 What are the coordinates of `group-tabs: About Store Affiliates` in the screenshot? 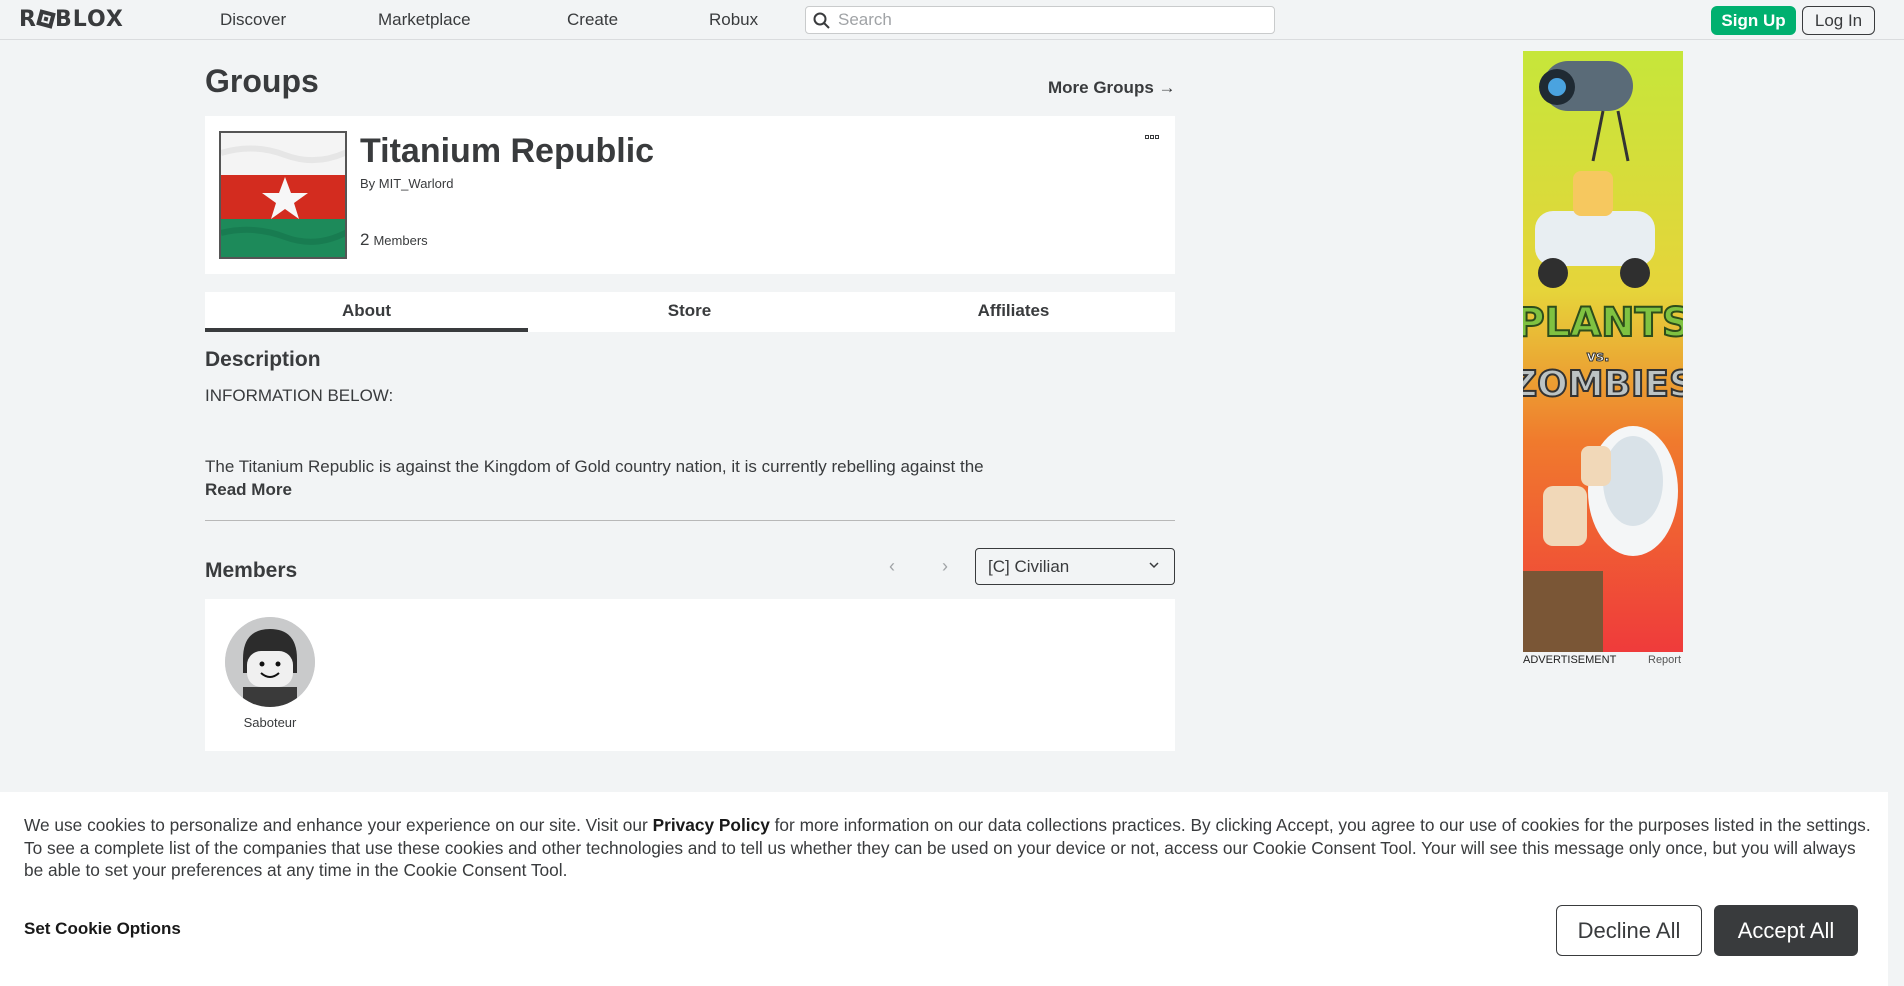 It's located at (690, 312).